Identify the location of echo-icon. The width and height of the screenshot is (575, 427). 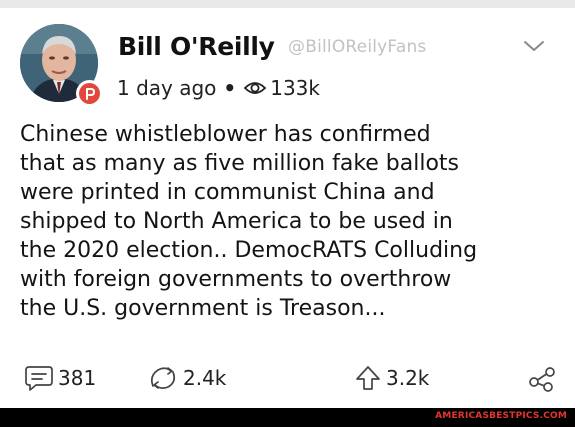
(163, 378).